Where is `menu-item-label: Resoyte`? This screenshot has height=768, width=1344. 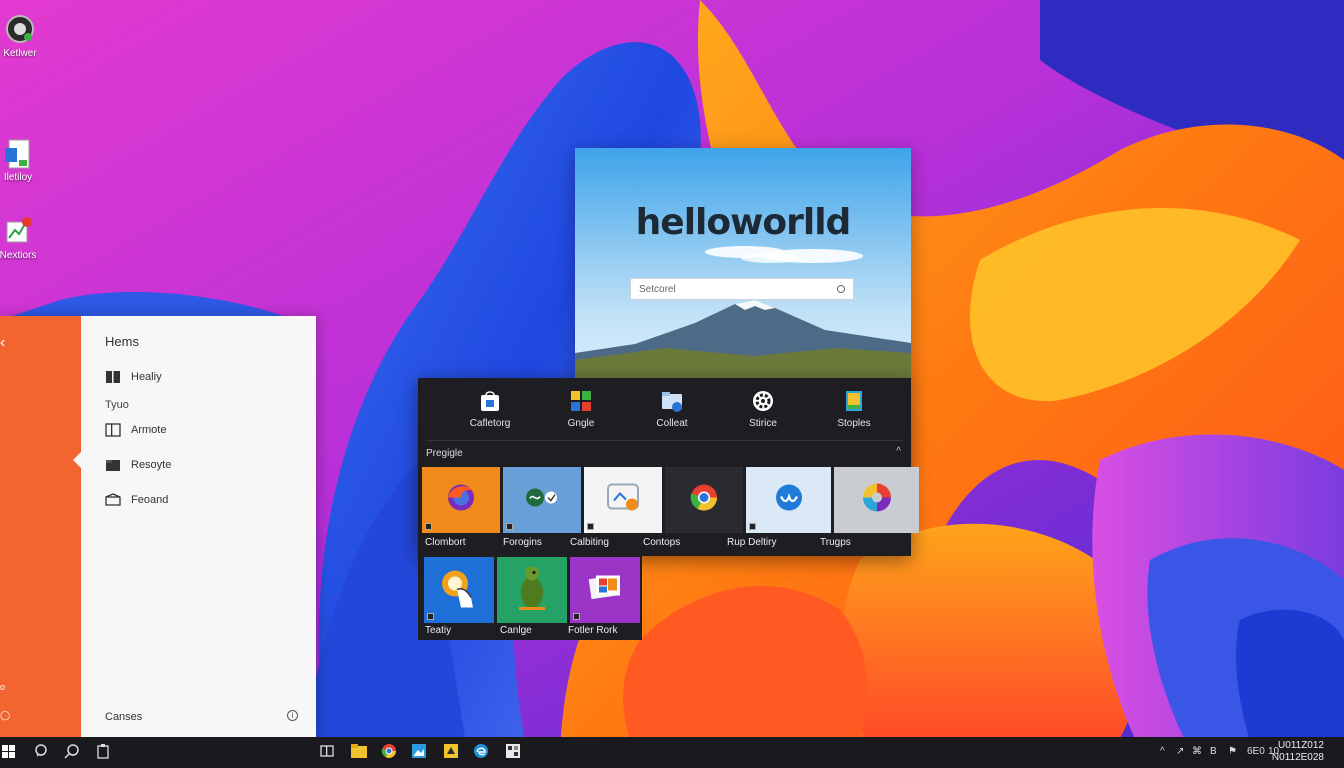 menu-item-label: Resoyte is located at coordinates (151, 465).